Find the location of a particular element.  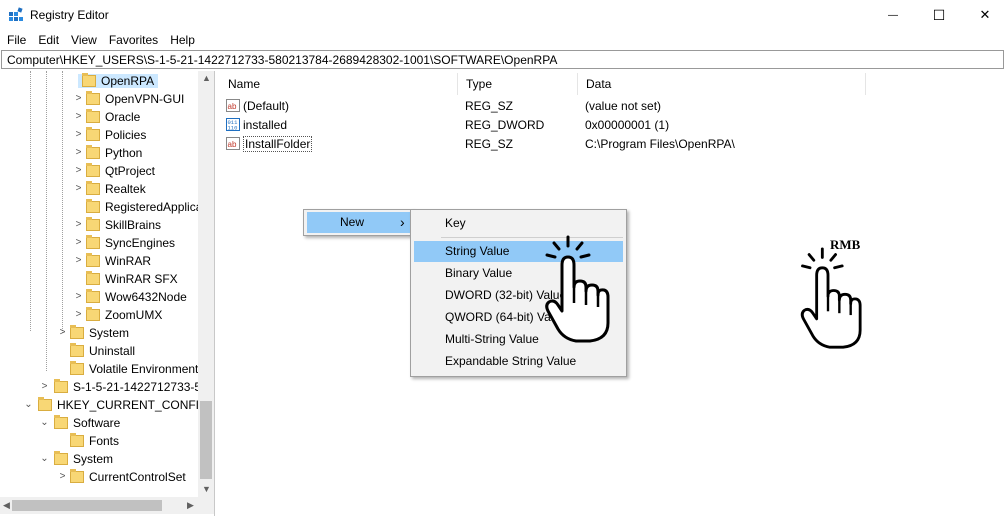

value-row: ab (Default) is located at coordinates (257, 106).